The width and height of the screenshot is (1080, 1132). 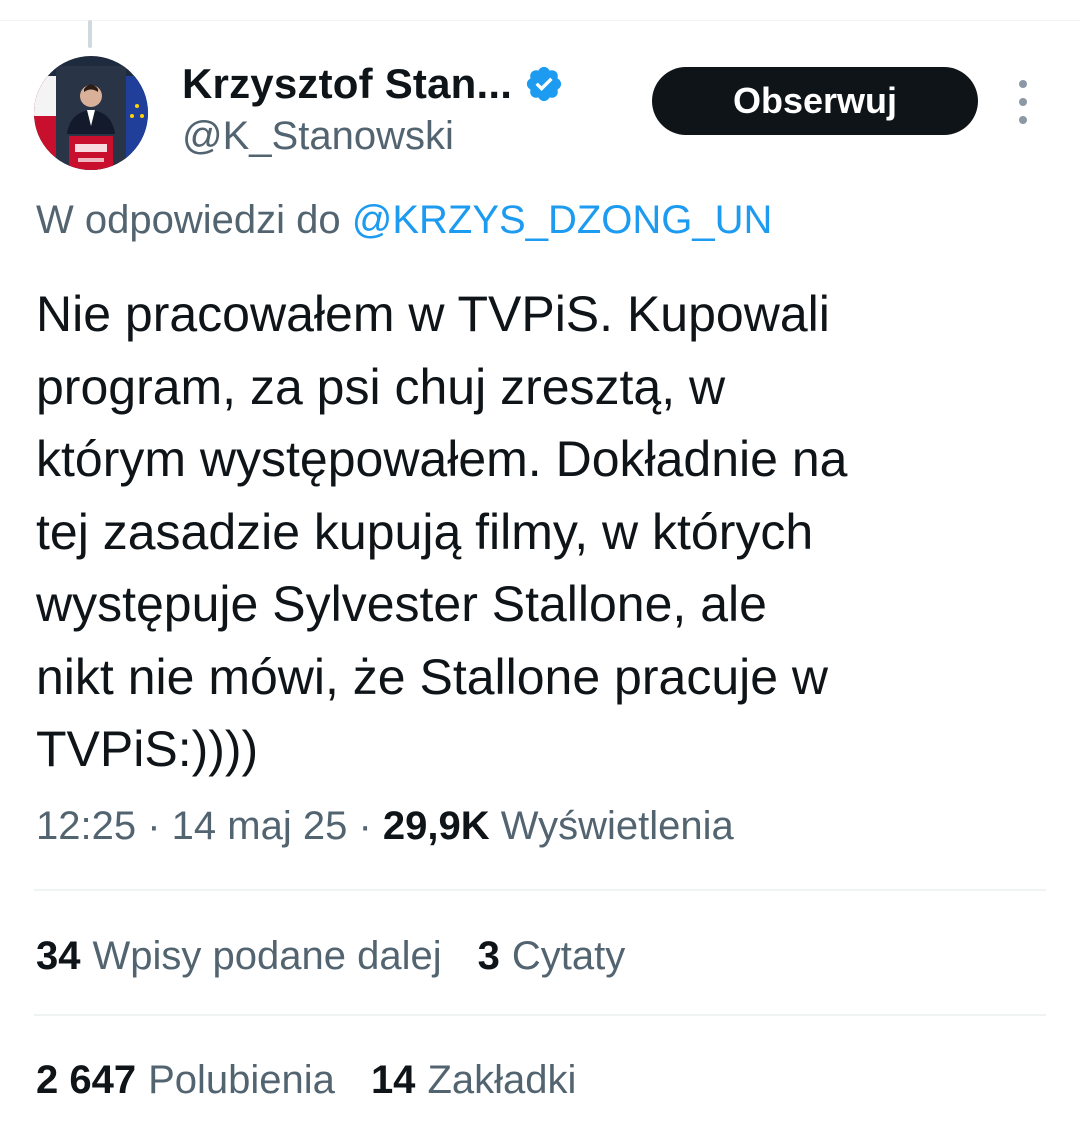 What do you see at coordinates (611, 826) in the screenshot?
I see `views-label: Wyświetlenia` at bounding box center [611, 826].